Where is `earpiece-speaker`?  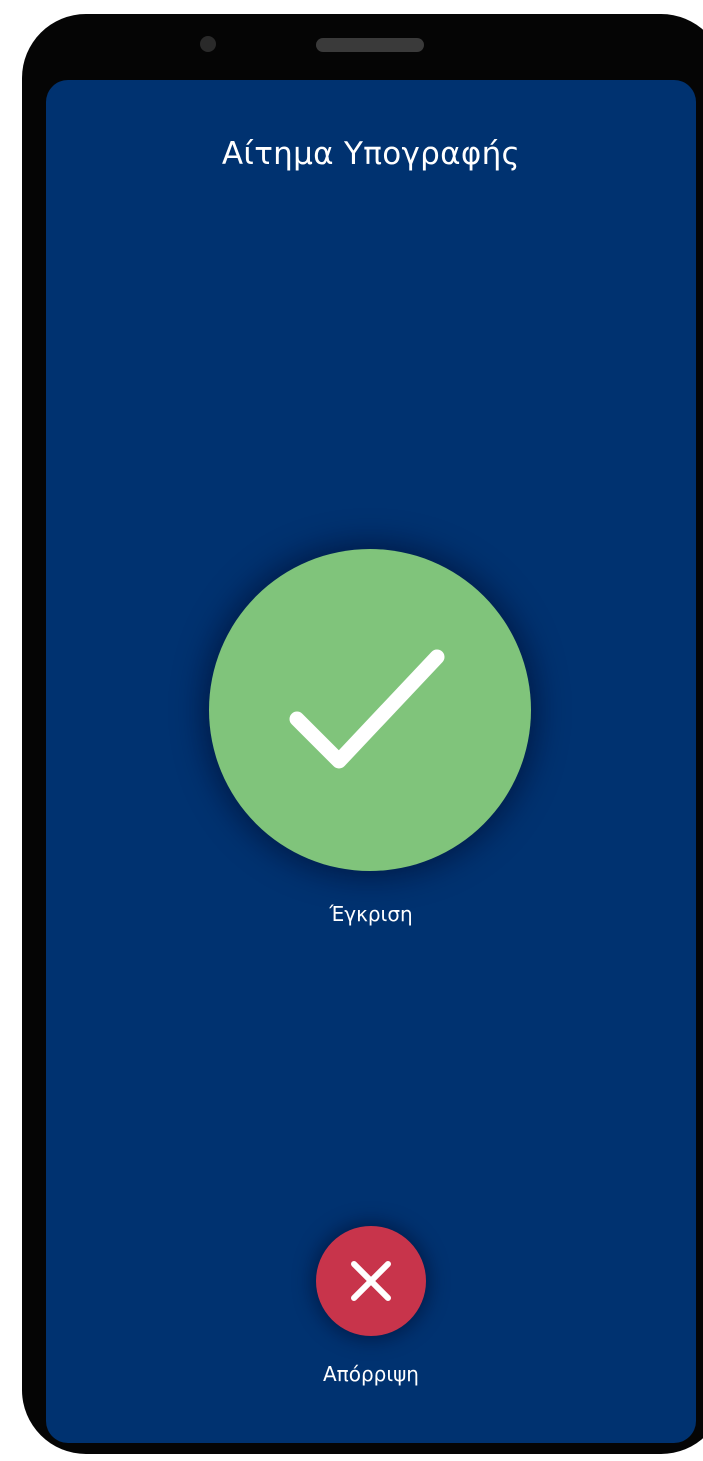
earpiece-speaker is located at coordinates (370, 45).